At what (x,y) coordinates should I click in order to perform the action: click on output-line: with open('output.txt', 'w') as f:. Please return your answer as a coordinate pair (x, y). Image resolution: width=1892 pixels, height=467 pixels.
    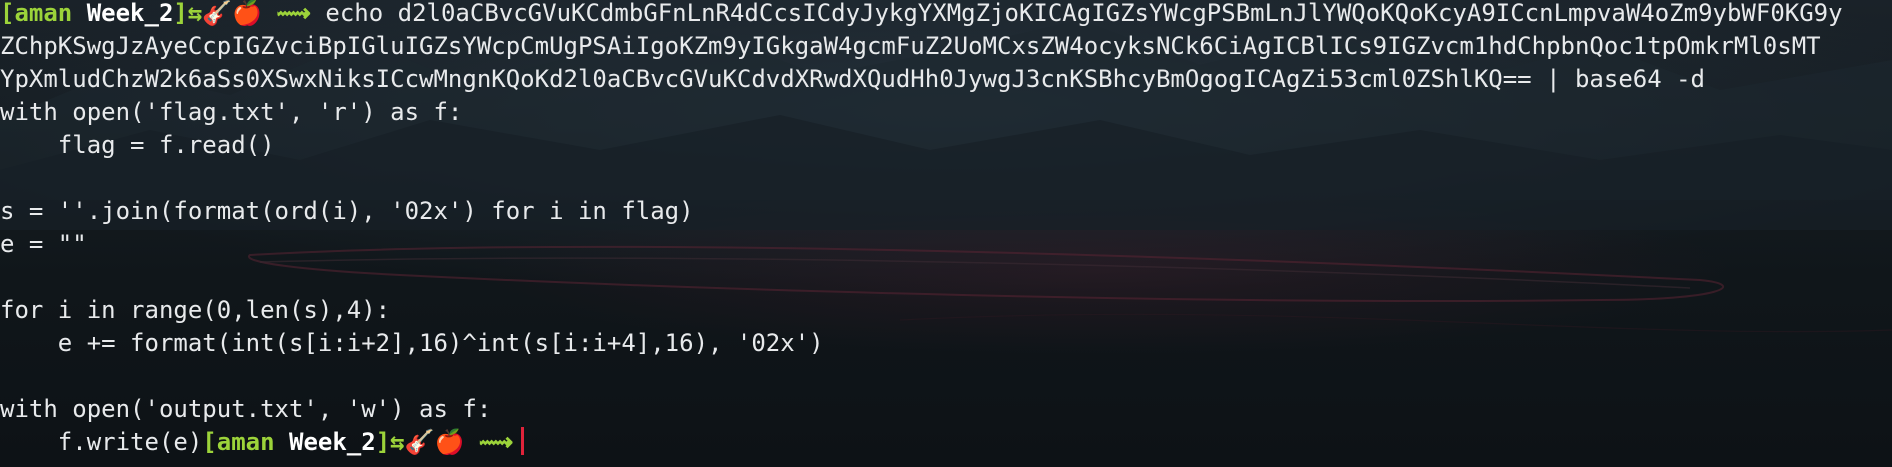
    Looking at the image, I should click on (246, 409).